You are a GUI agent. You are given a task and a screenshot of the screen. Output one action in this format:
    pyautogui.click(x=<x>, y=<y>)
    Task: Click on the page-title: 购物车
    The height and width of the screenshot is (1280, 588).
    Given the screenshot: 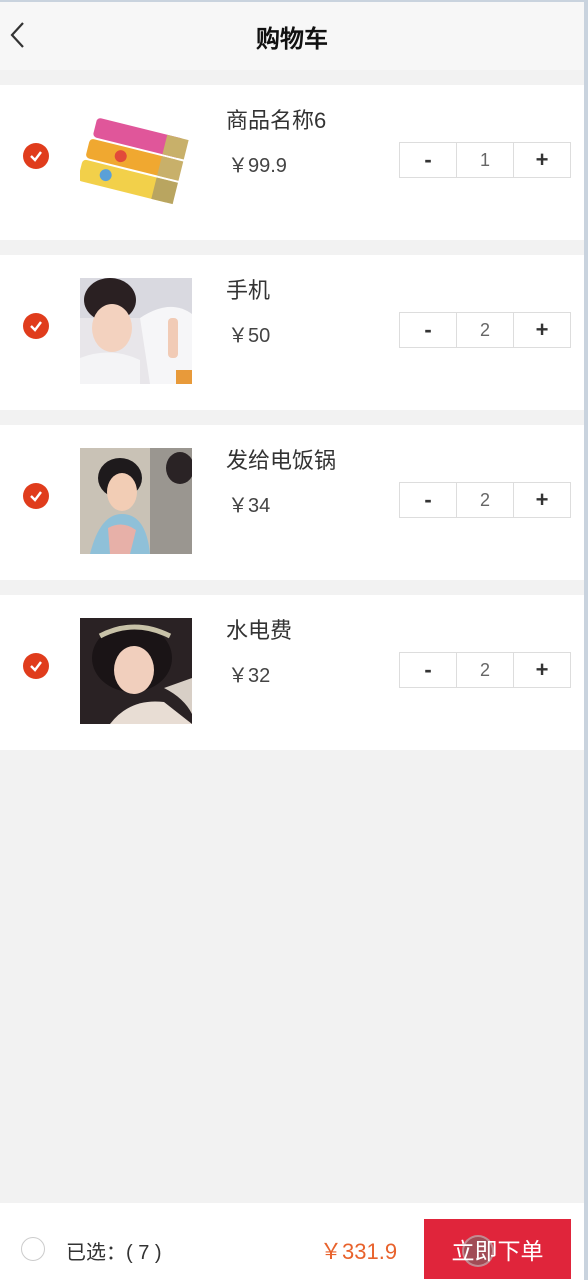 What is the action you would take?
    pyautogui.click(x=292, y=38)
    